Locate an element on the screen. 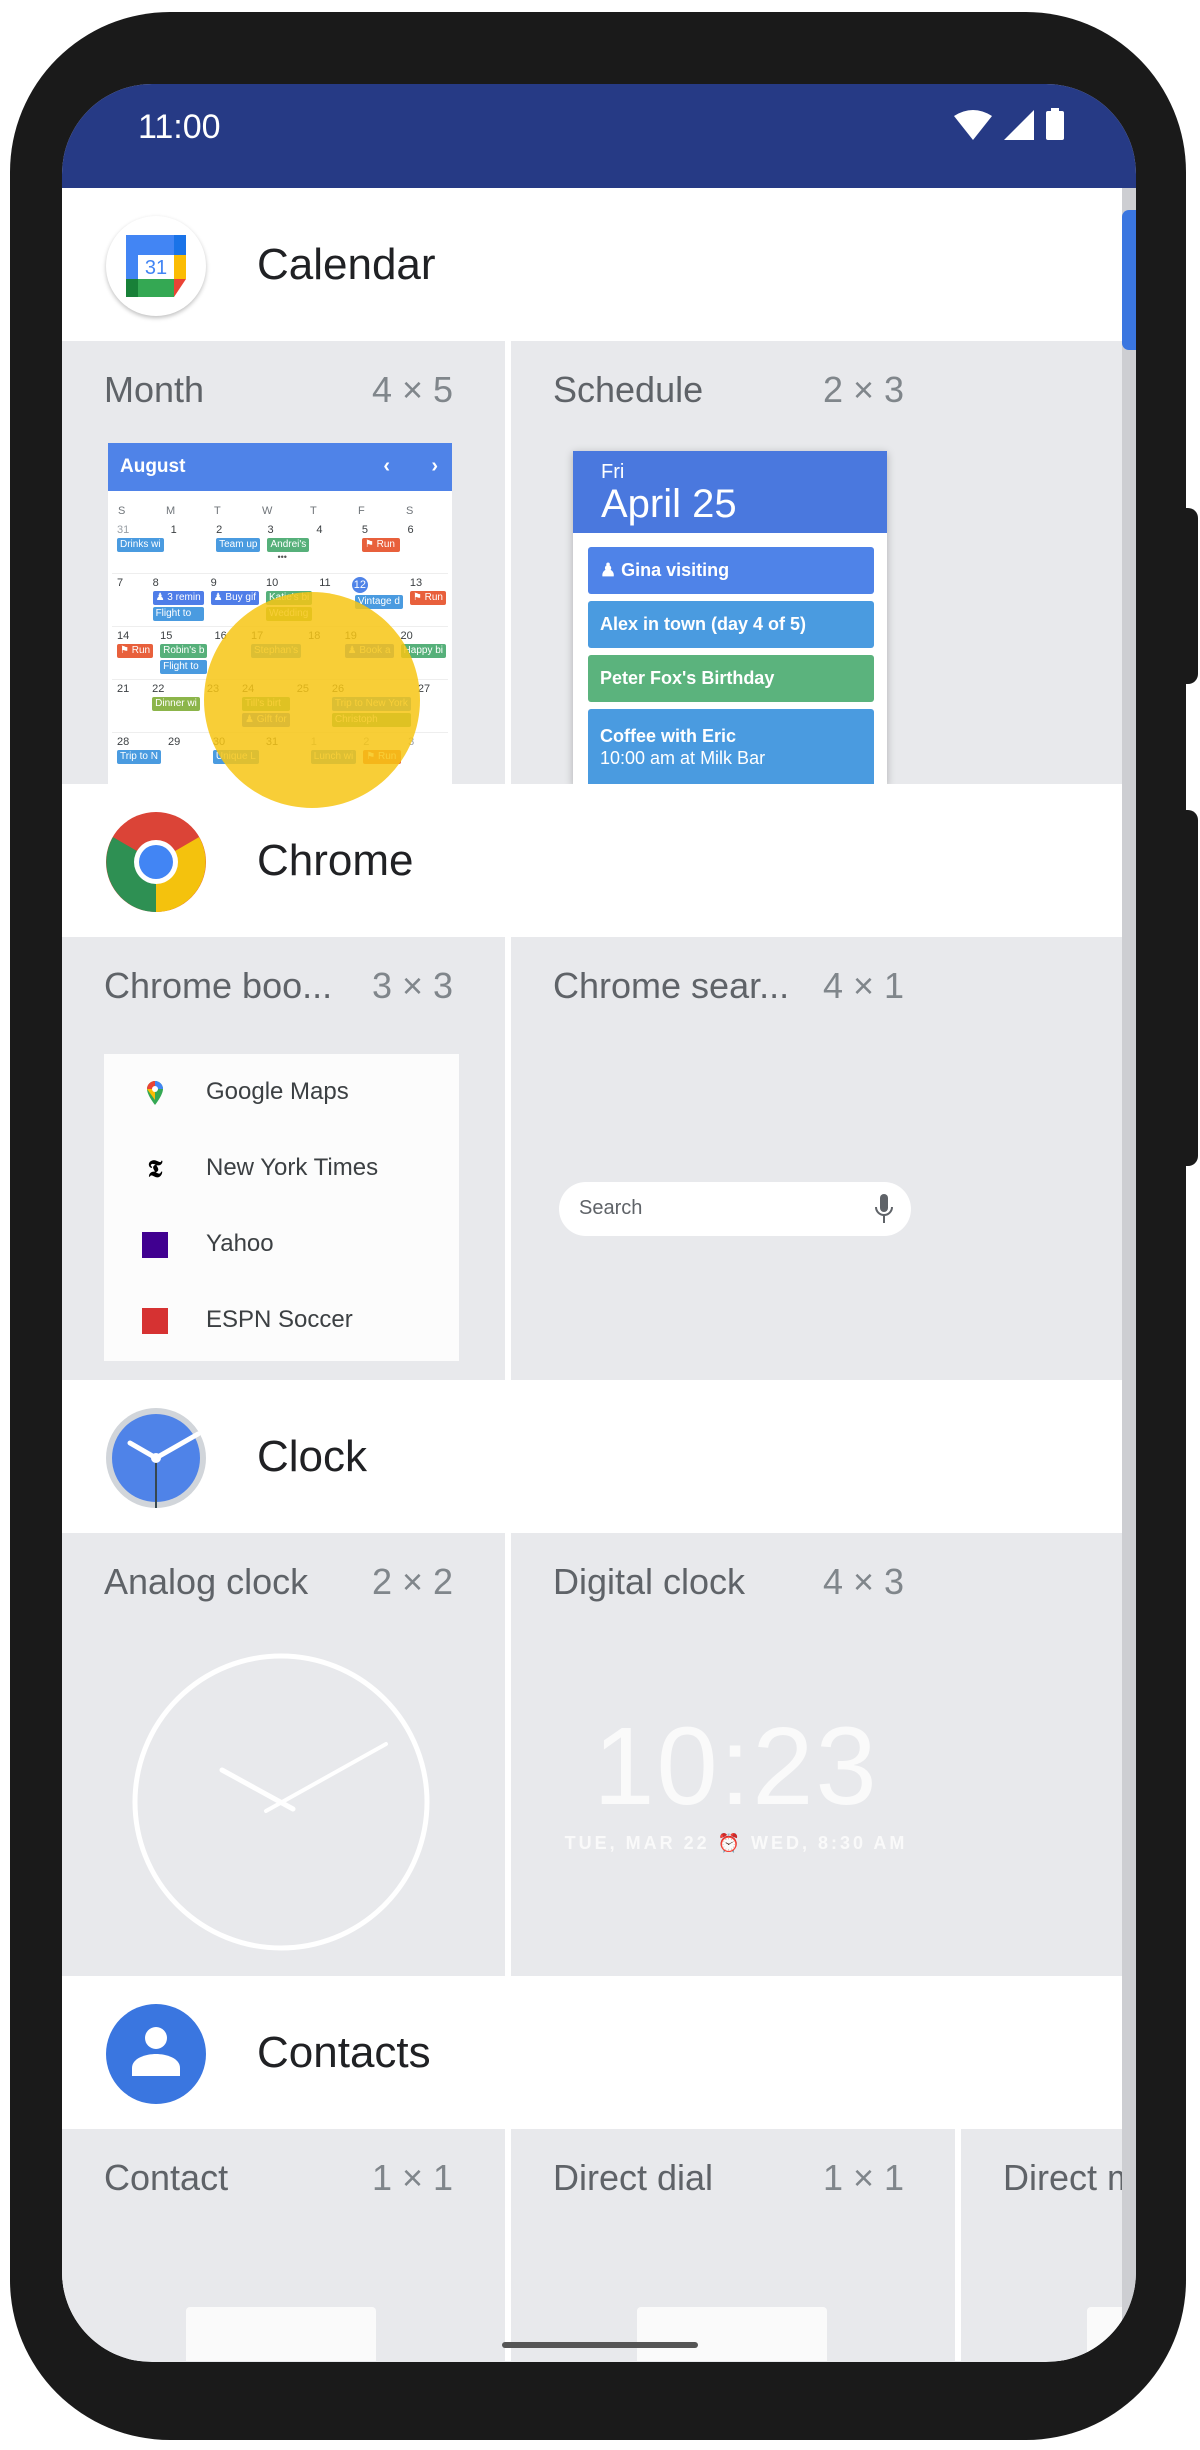  calendar-week: 31 Drinks wi 1 2 Team up 3 Andrei's ••• 4 5 ⚑ Run 6 is located at coordinates (280, 547).